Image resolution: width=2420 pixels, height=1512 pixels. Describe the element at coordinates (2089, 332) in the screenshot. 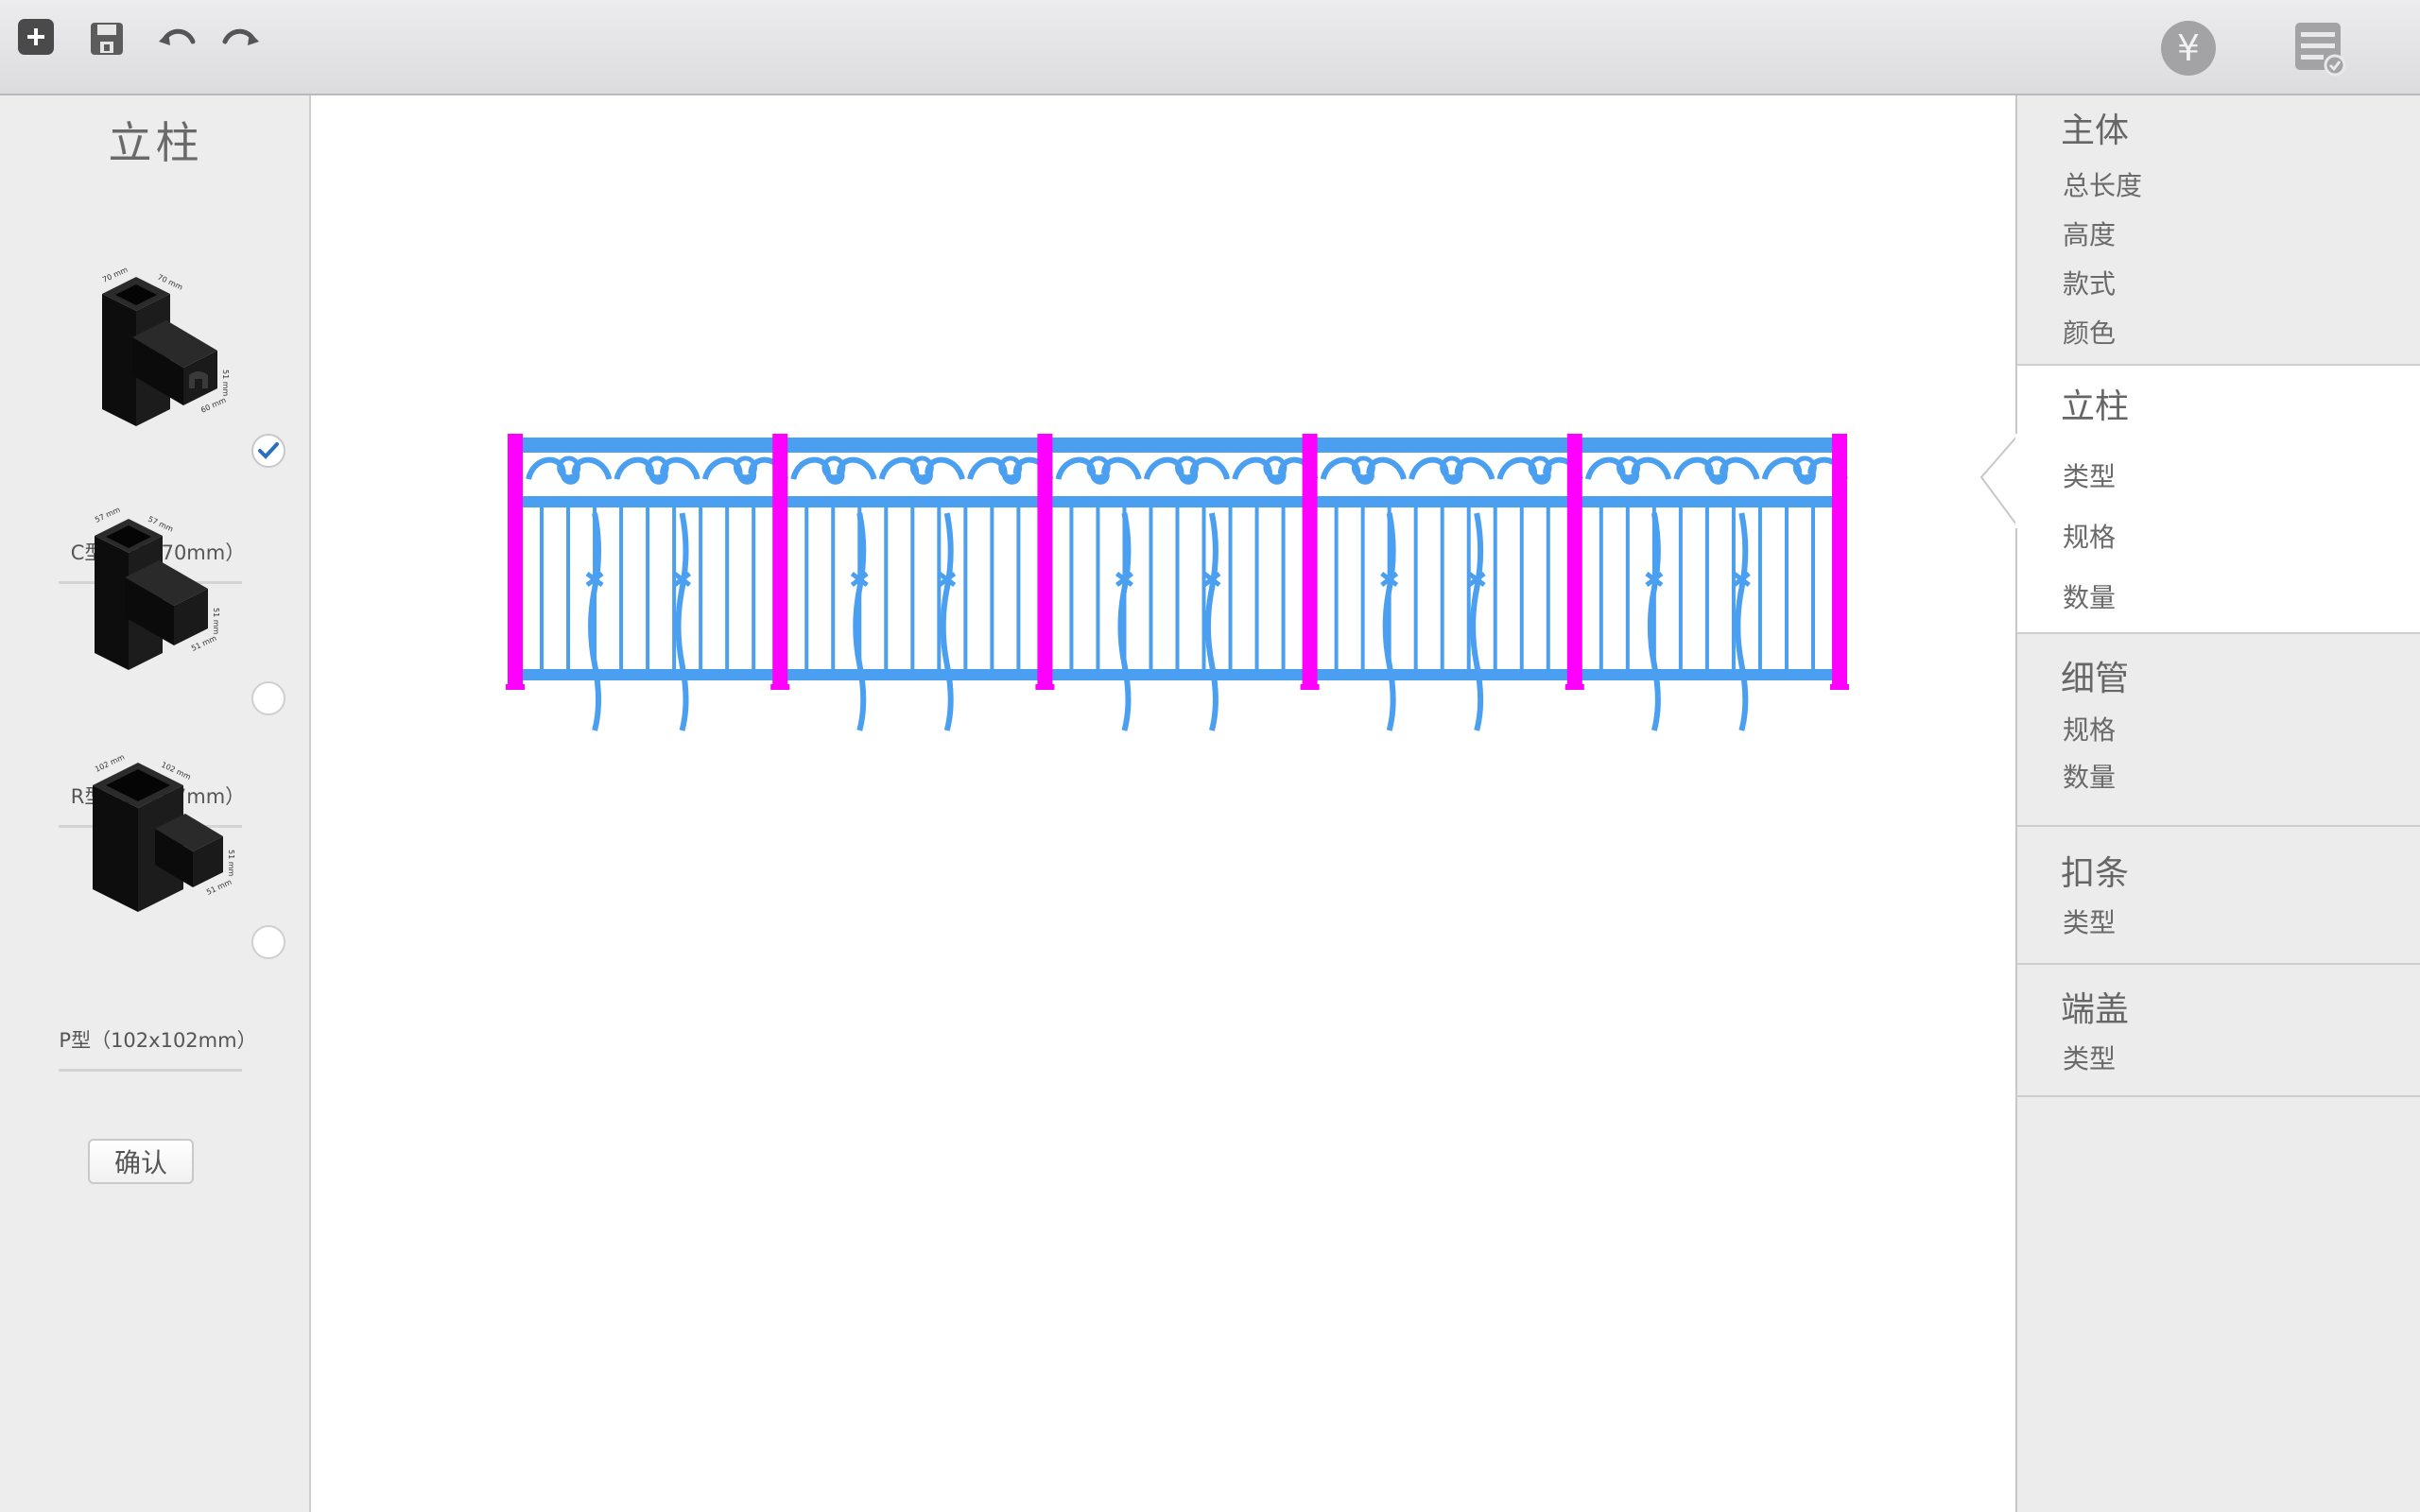

I see `menu-item-color: 颜色` at that location.